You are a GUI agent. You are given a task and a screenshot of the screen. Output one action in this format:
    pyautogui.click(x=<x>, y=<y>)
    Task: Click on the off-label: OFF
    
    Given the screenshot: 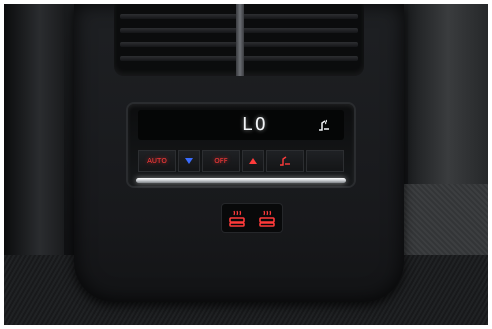 What is the action you would take?
    pyautogui.click(x=221, y=161)
    